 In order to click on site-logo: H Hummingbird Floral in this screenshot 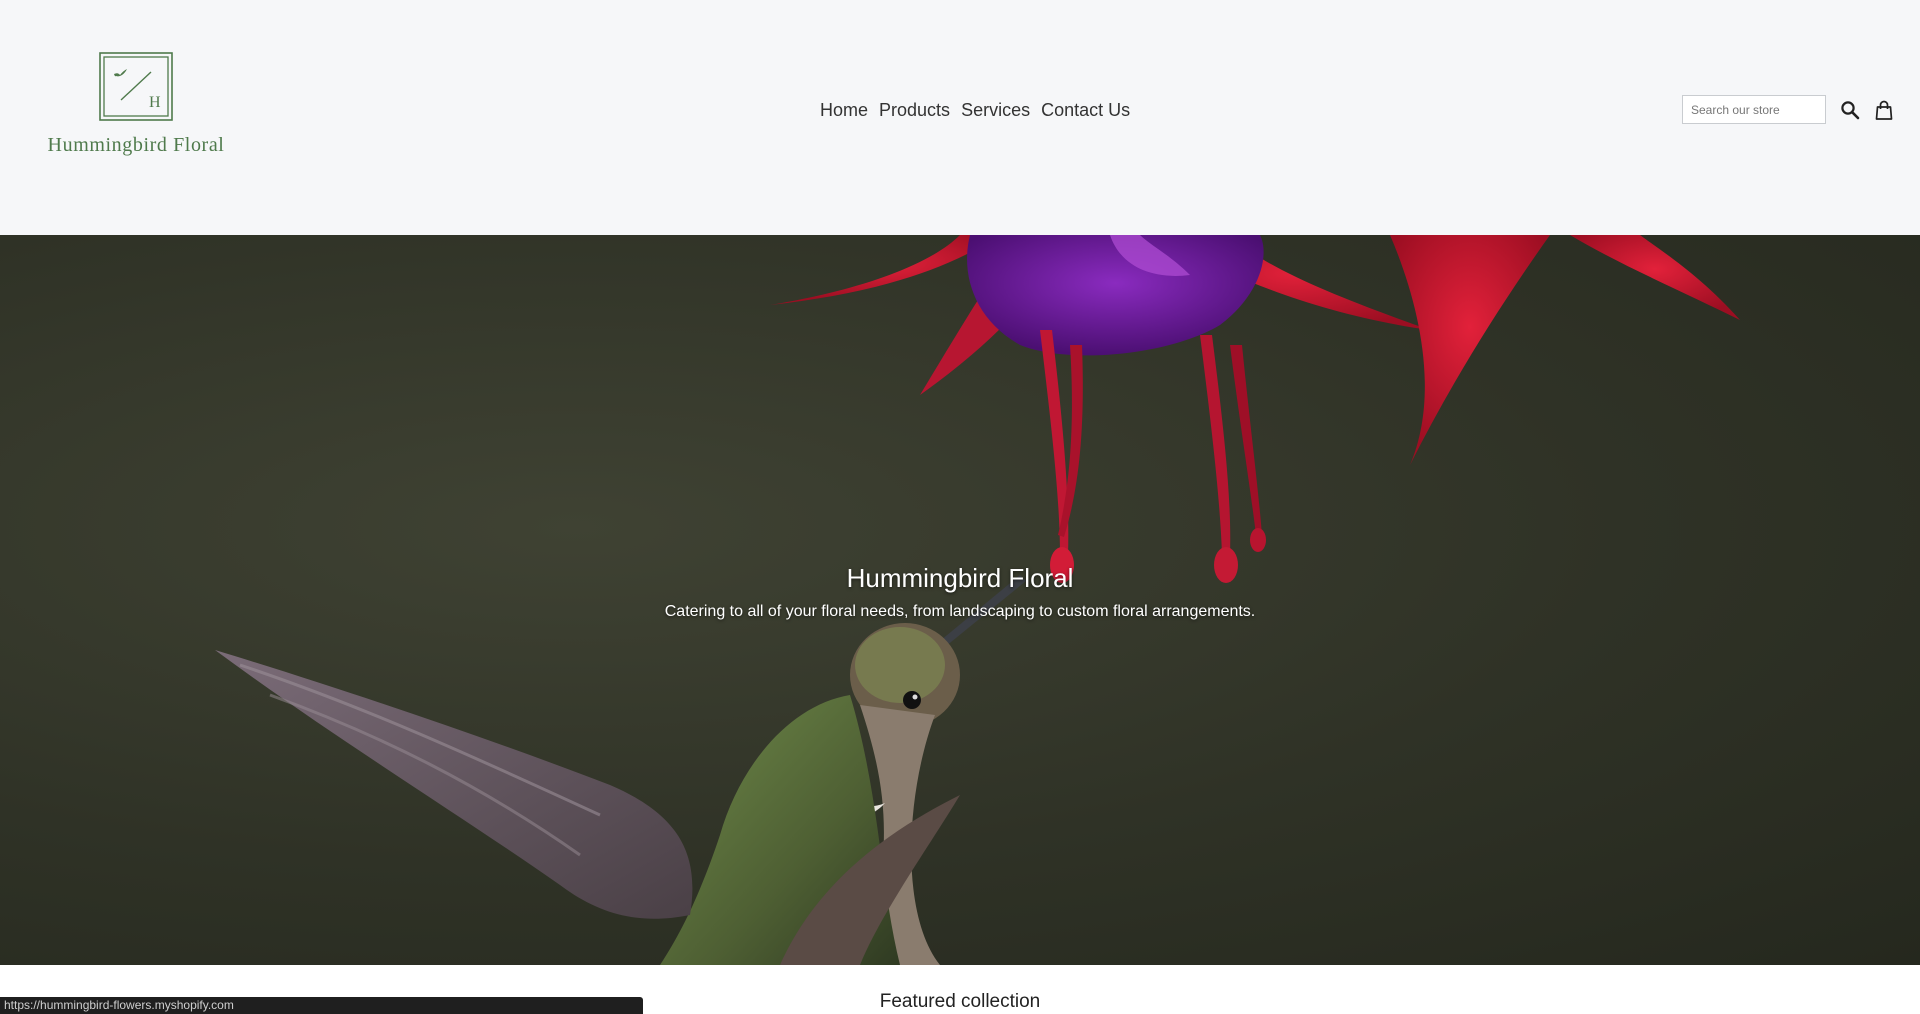, I will do `click(136, 105)`.